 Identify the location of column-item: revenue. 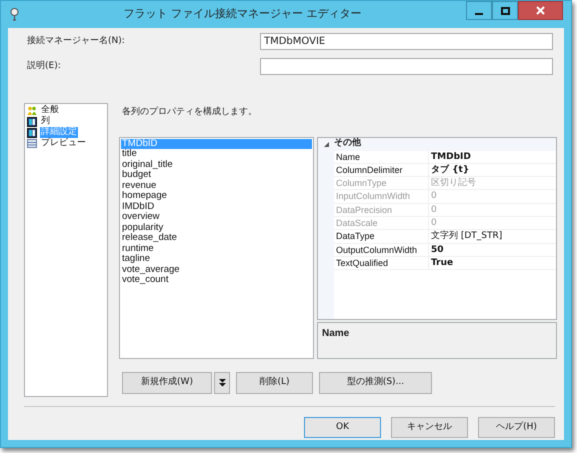
(216, 185).